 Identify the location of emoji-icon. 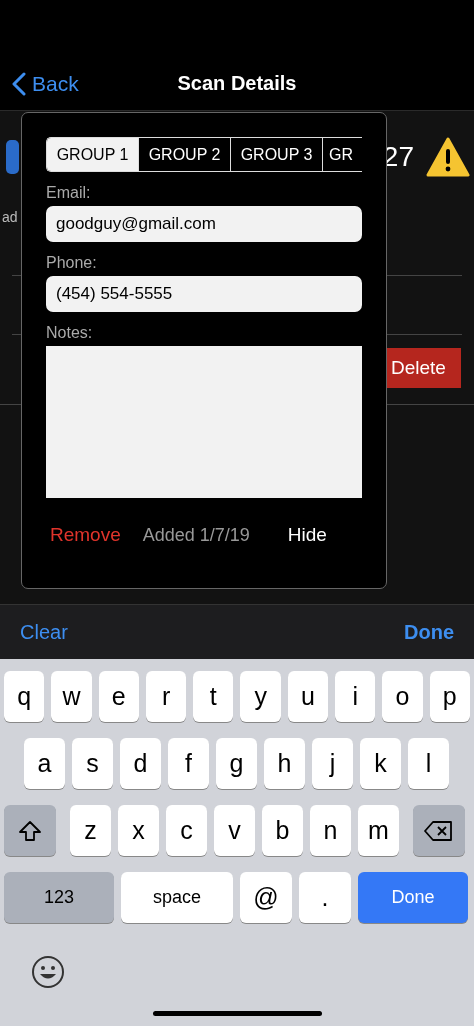
(48, 972).